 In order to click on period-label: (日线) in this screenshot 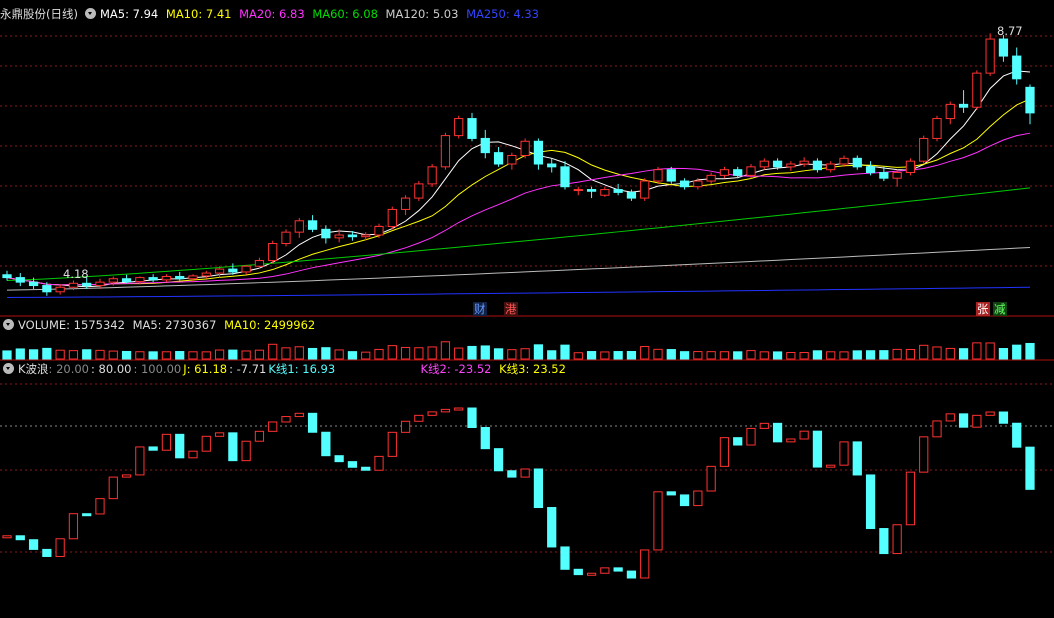, I will do `click(62, 14)`.